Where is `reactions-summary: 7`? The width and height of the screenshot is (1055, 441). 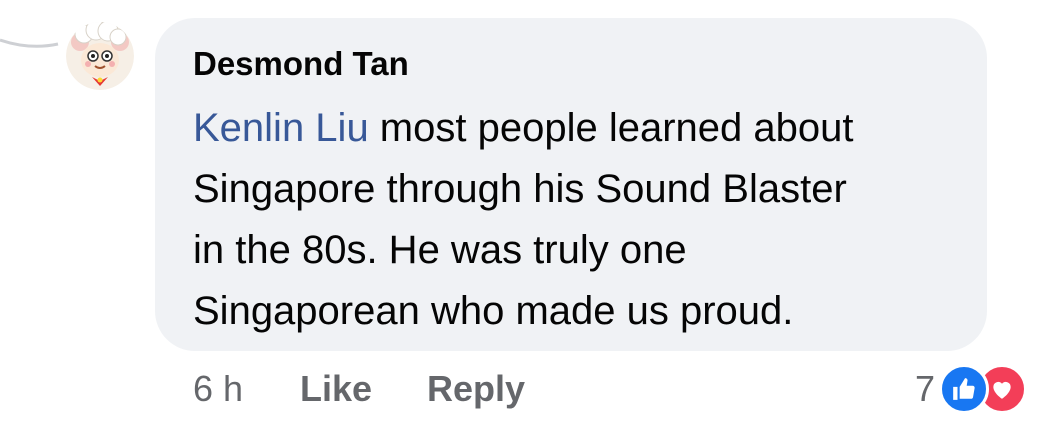 reactions-summary: 7 is located at coordinates (971, 389).